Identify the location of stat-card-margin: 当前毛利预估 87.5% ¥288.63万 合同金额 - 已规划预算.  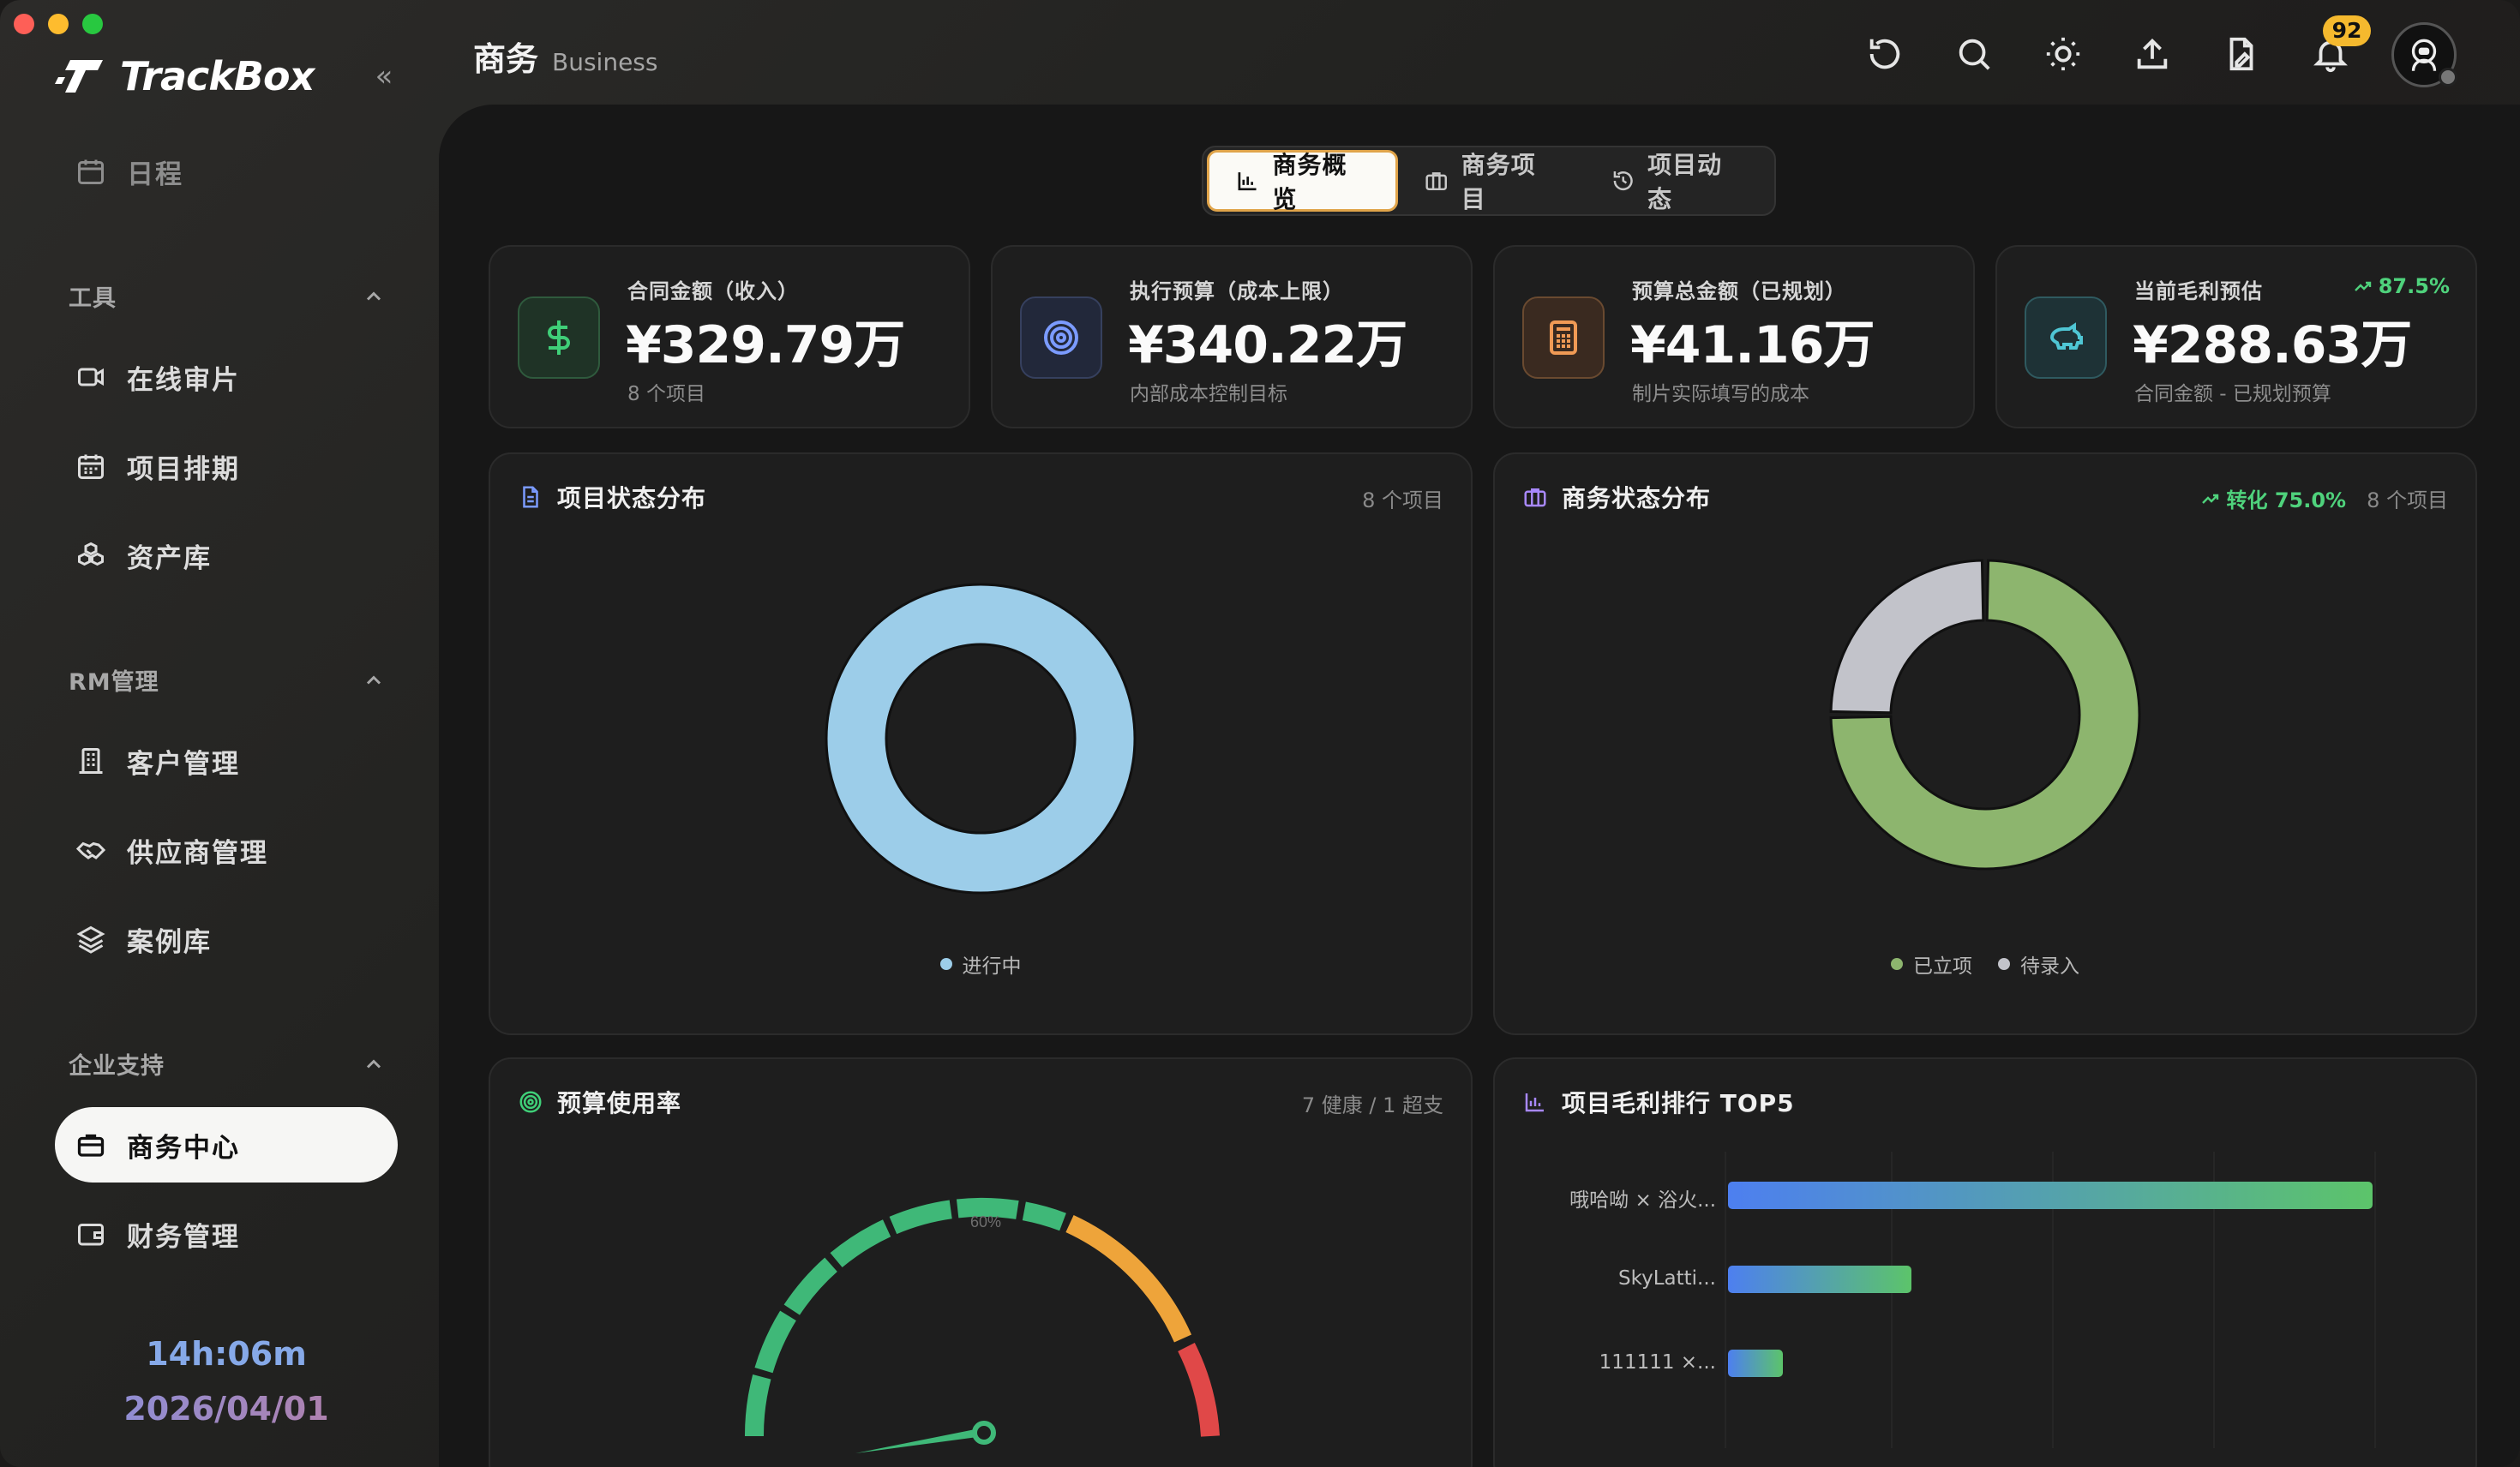
(2236, 336).